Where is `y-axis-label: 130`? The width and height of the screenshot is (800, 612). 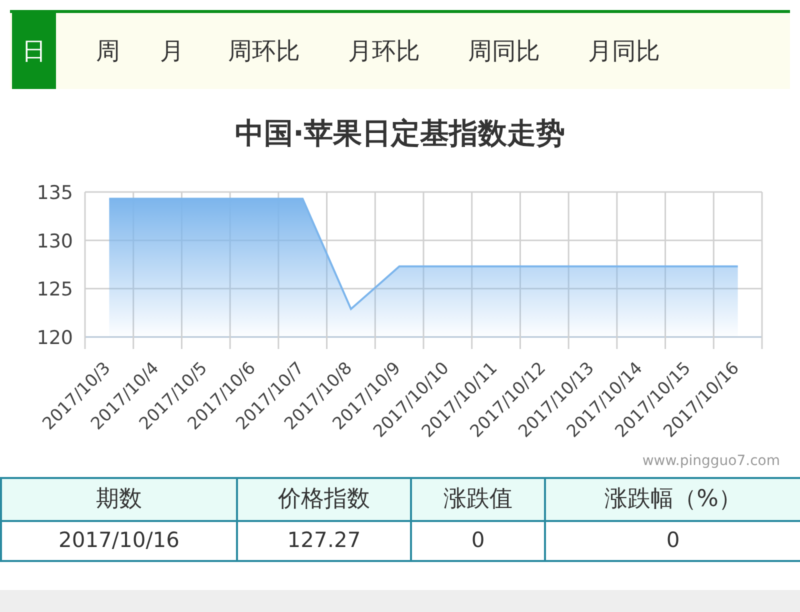 y-axis-label: 130 is located at coordinates (54, 241).